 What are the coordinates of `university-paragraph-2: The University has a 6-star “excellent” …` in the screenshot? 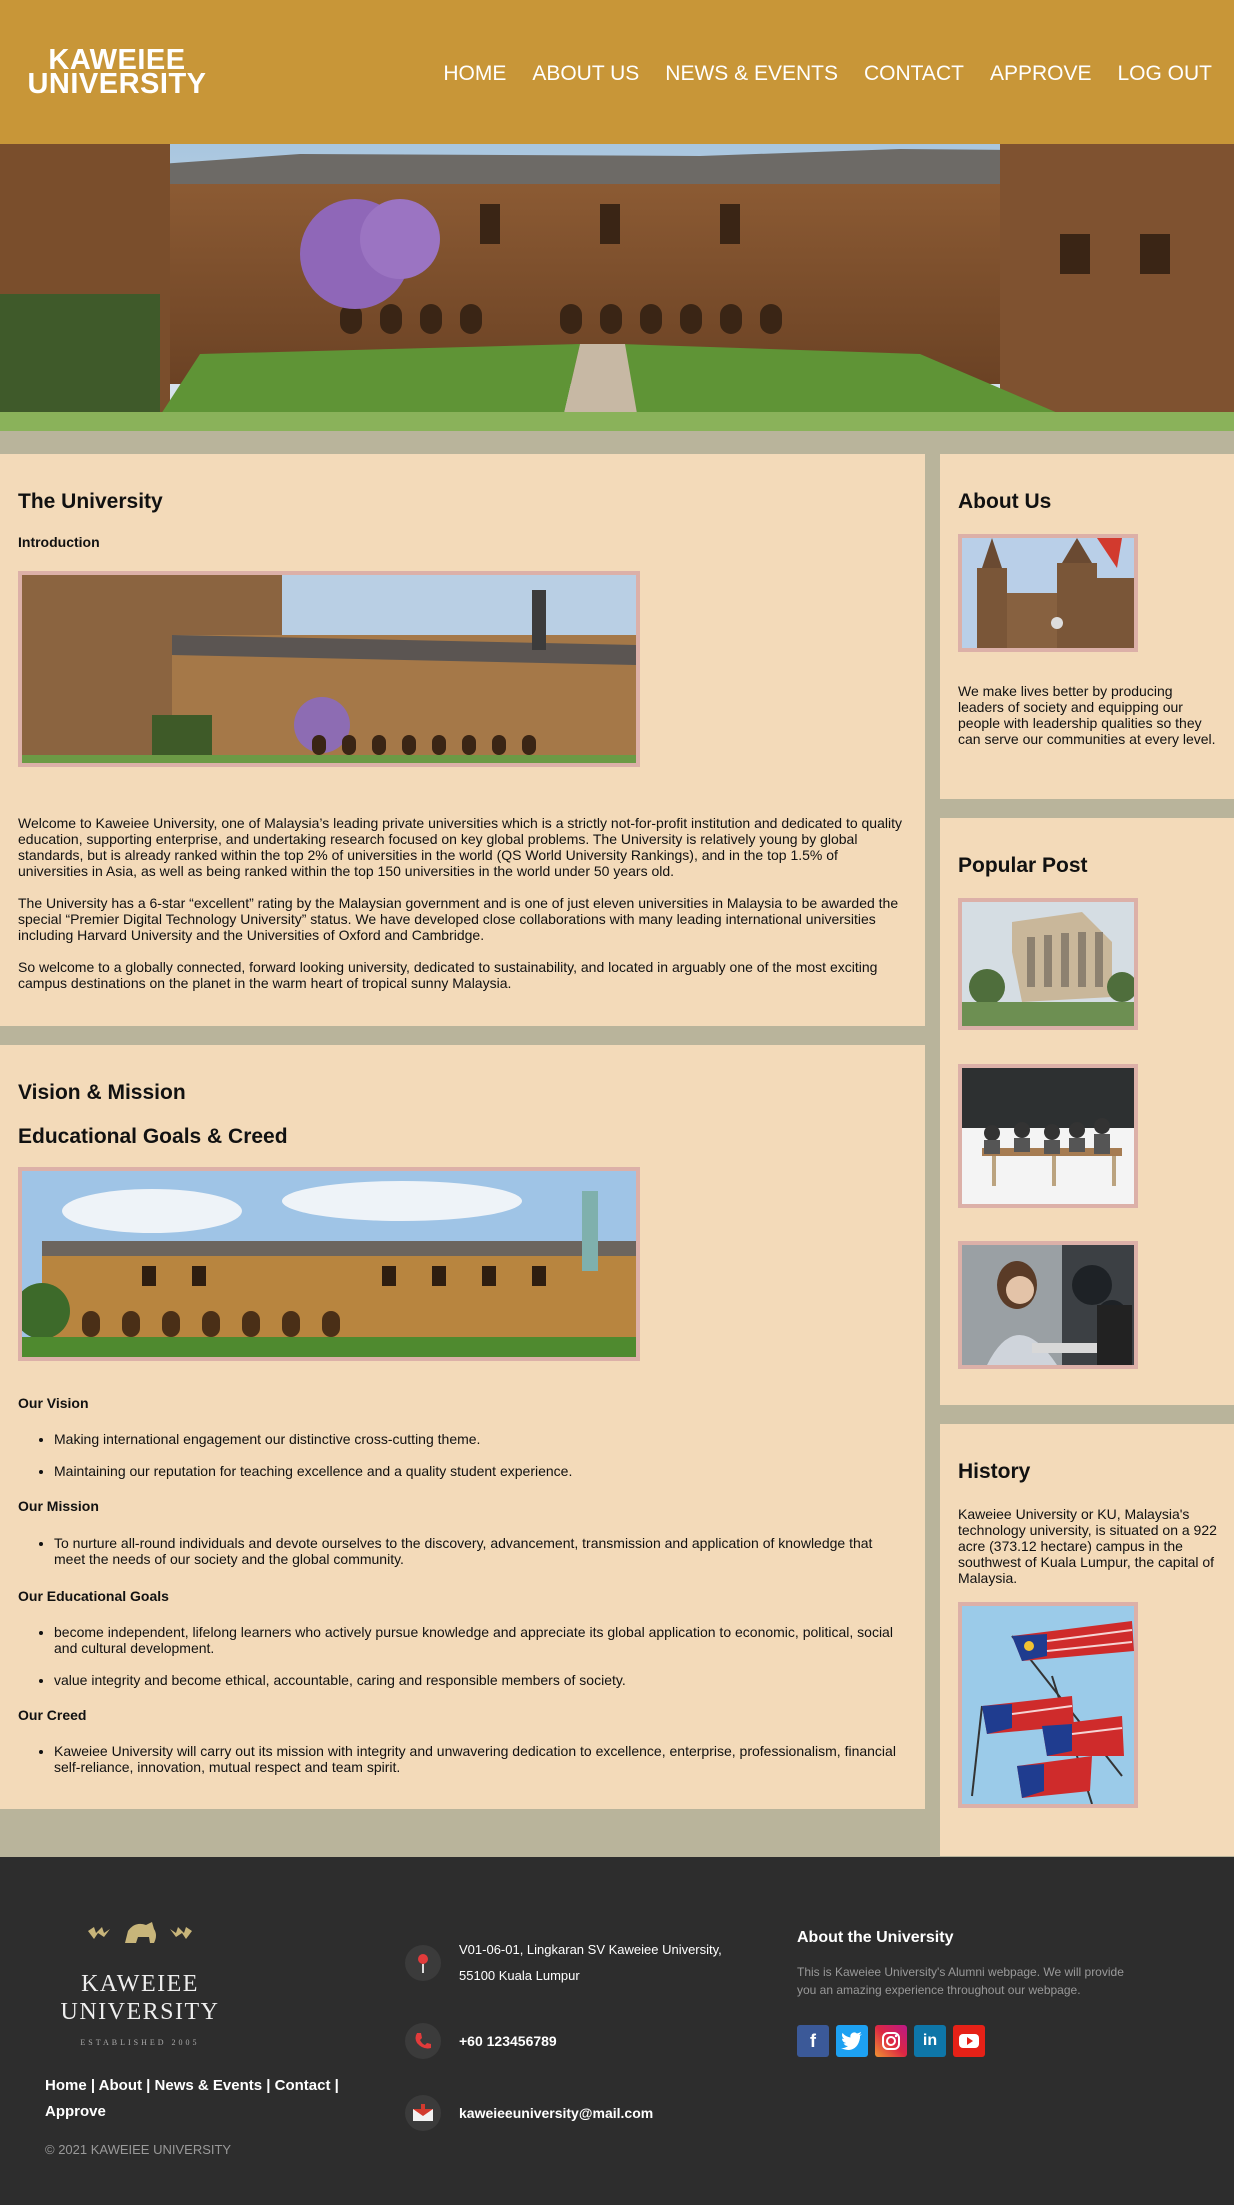 It's located at (458, 919).